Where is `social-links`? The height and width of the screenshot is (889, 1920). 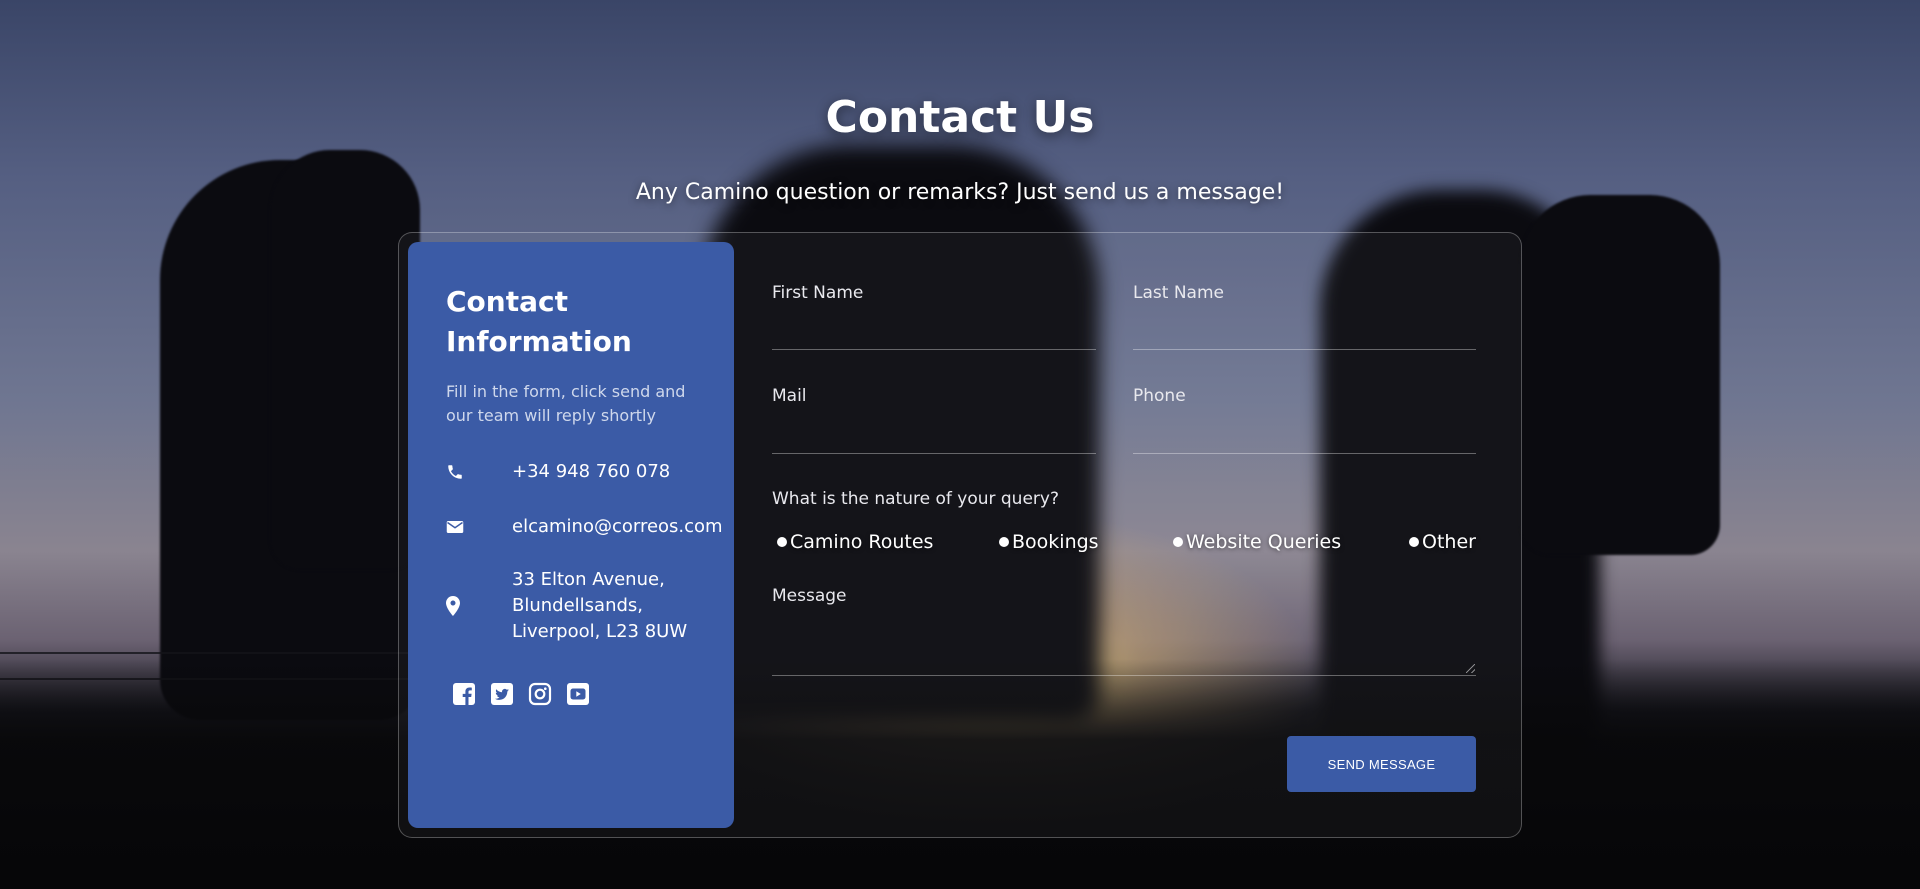 social-links is located at coordinates (521, 694).